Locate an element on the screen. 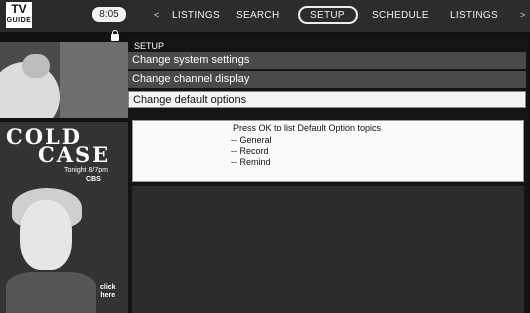  ad-title-line2: CASE is located at coordinates (74, 154).